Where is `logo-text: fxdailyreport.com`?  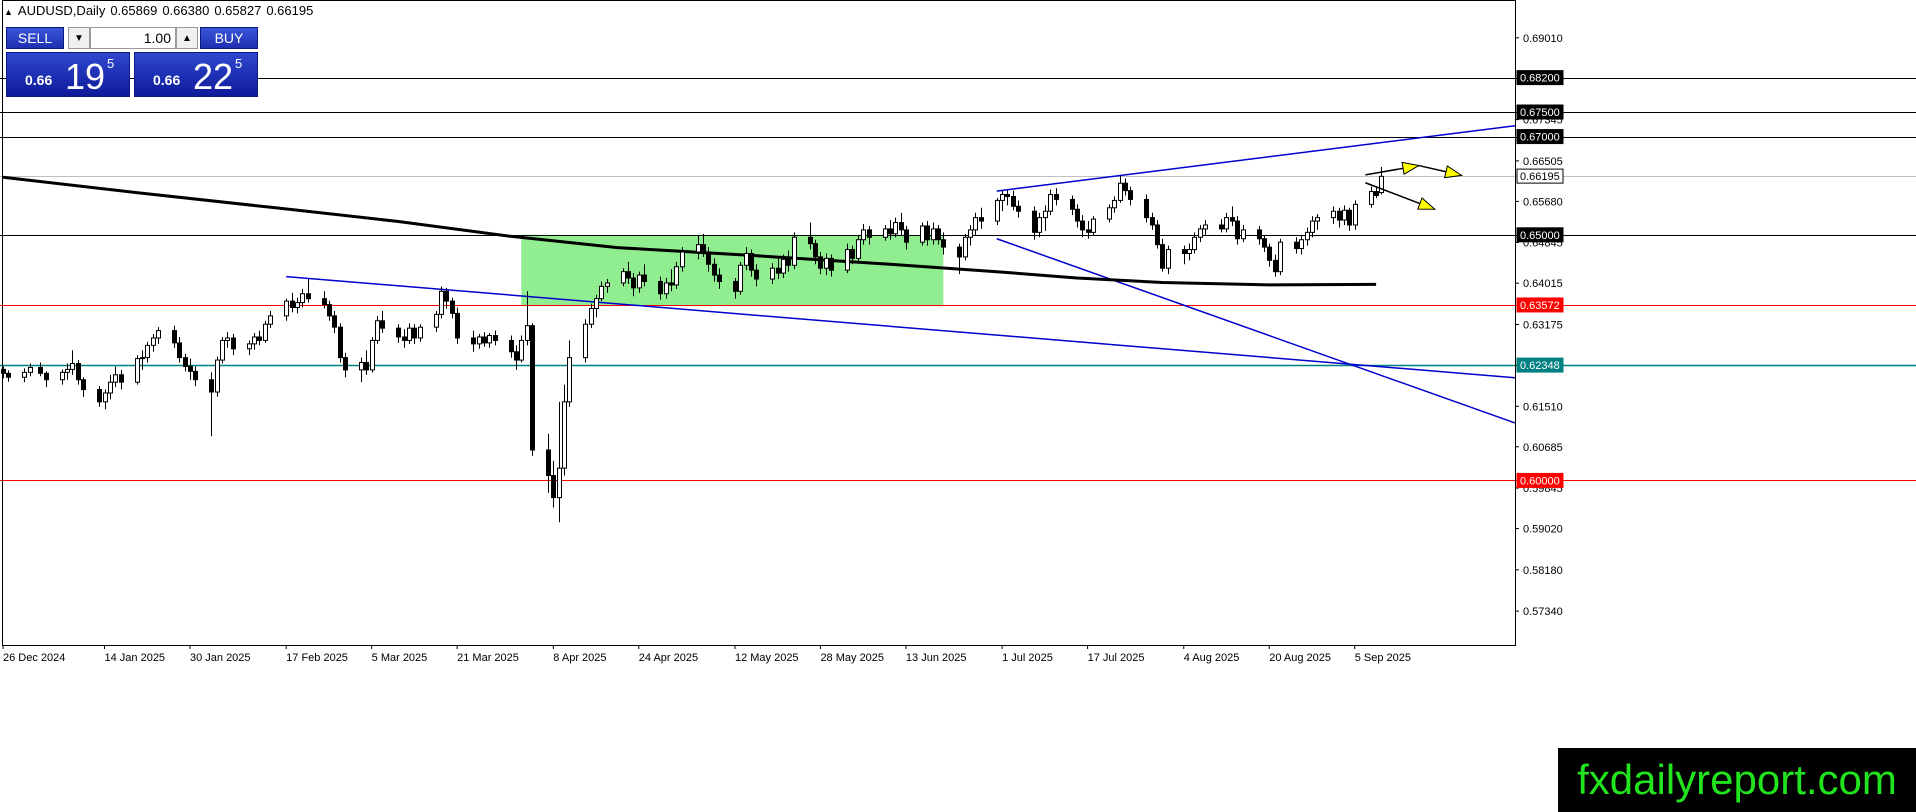
logo-text: fxdailyreport.com is located at coordinates (1737, 779).